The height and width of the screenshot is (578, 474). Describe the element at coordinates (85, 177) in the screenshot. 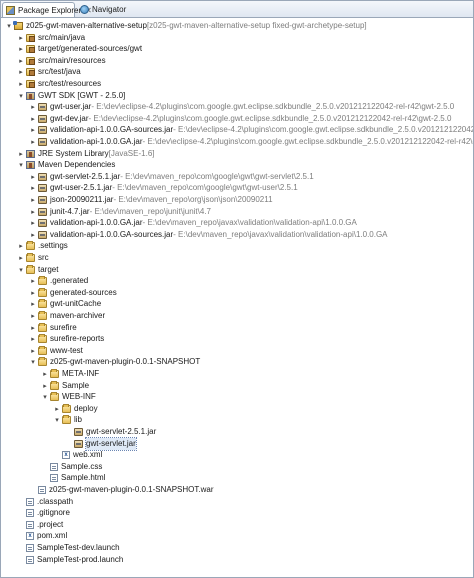

I see `tree-item-label: gwt-servlet-2.5.1.jar` at that location.